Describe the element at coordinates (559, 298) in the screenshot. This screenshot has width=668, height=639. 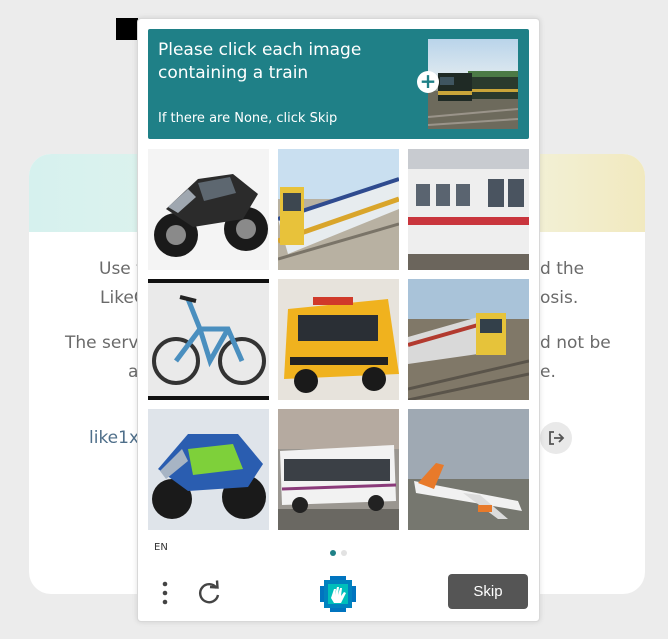
I see `background-text-line2-right: osis.` at that location.